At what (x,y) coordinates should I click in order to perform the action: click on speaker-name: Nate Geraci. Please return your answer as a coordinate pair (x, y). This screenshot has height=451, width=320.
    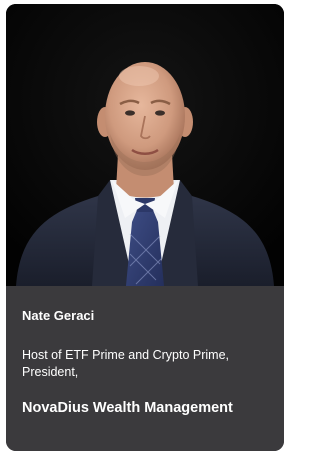
    Looking at the image, I should click on (58, 315).